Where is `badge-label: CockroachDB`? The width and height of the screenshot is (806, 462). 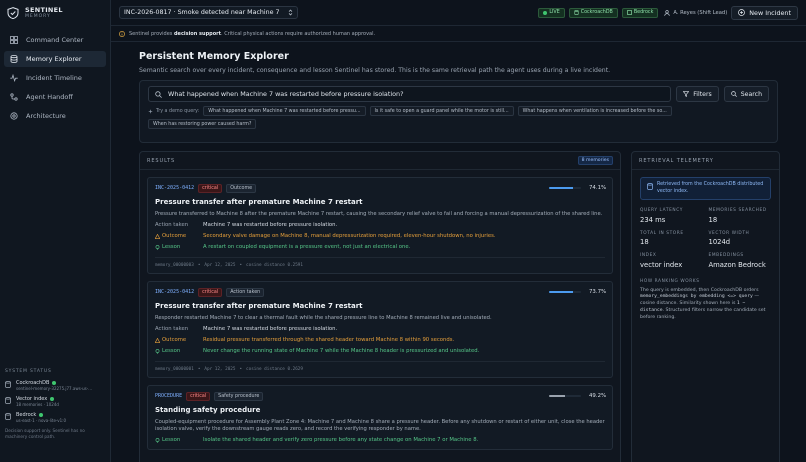
badge-label: CockroachDB is located at coordinates (596, 12).